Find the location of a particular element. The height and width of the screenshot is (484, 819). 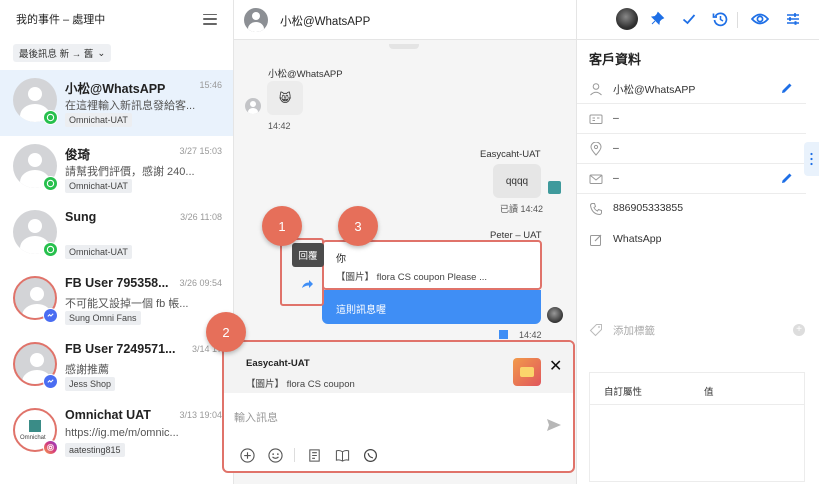

conversation-time: 3/26 11:08 is located at coordinates (201, 217).